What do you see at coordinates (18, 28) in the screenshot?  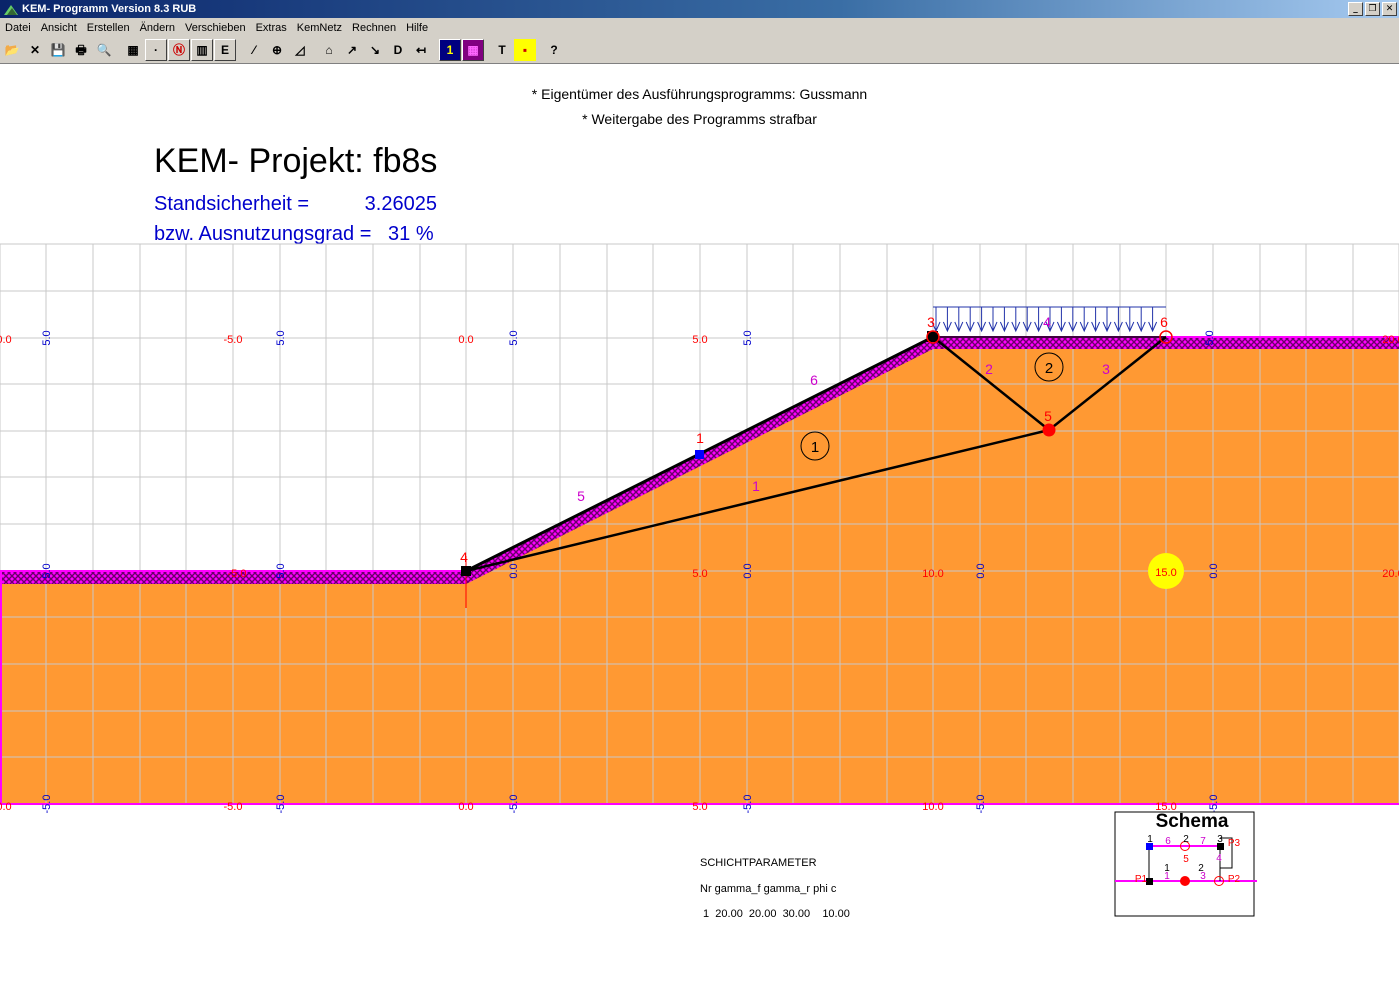 I see `menu-datei: Datei` at bounding box center [18, 28].